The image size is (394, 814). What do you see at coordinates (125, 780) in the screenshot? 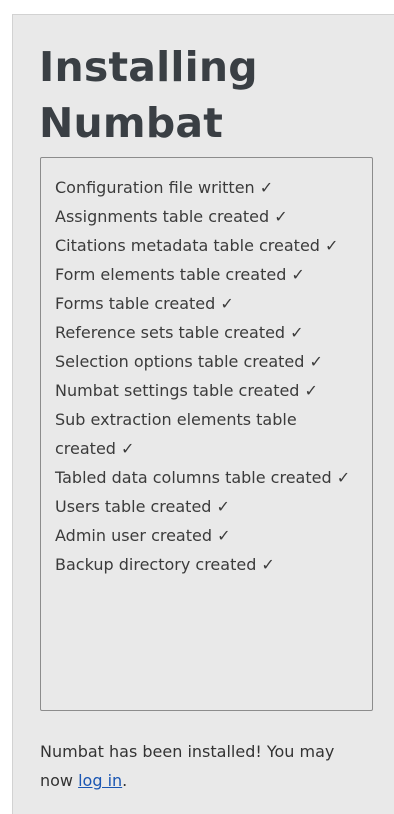
I see `install-complete-punctuation: .` at bounding box center [125, 780].